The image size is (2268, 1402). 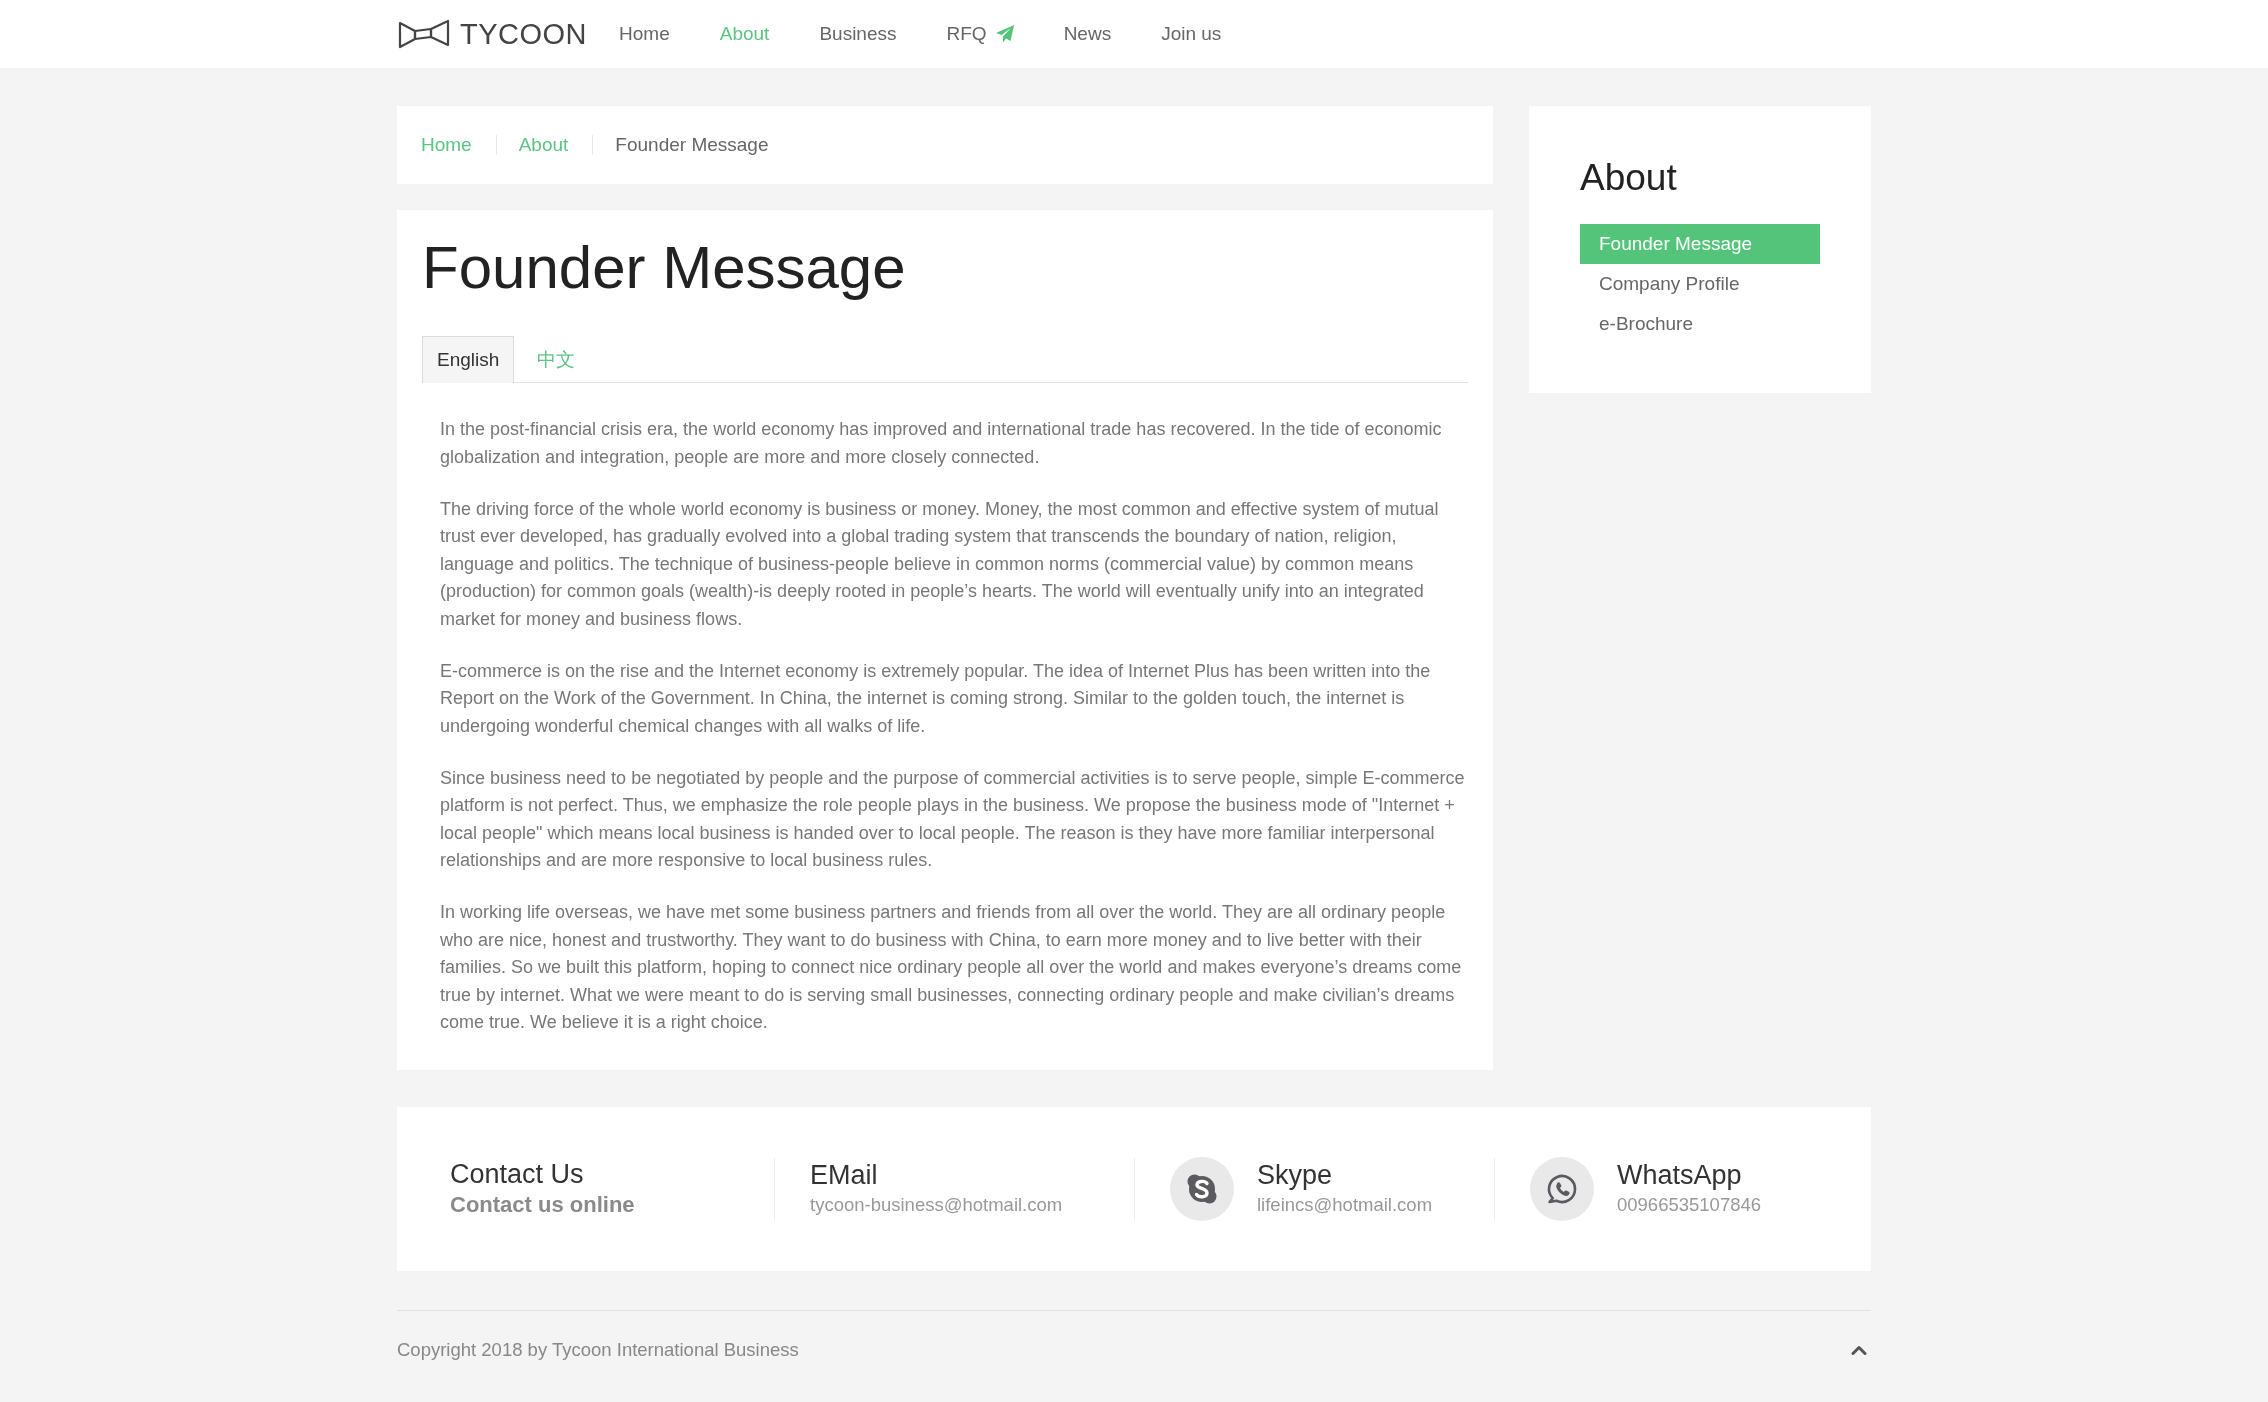 I want to click on article-paragraph: Since business need to be negotiated by people and the purpose of commercial activities is to serve people, simple E-commerce platform is not perfect. Thus, we emphasize the role people plays in the business. We propose the business mode of "Internet + local people" which means local business is handed over to local people. The reason is they have more familiar interpersonal relationships and are more responsive to local business rules., so click(x=953, y=819).